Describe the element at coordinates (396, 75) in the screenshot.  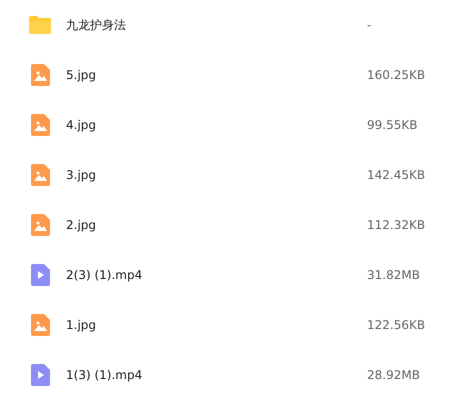
I see `file-size: 160.25KB` at that location.